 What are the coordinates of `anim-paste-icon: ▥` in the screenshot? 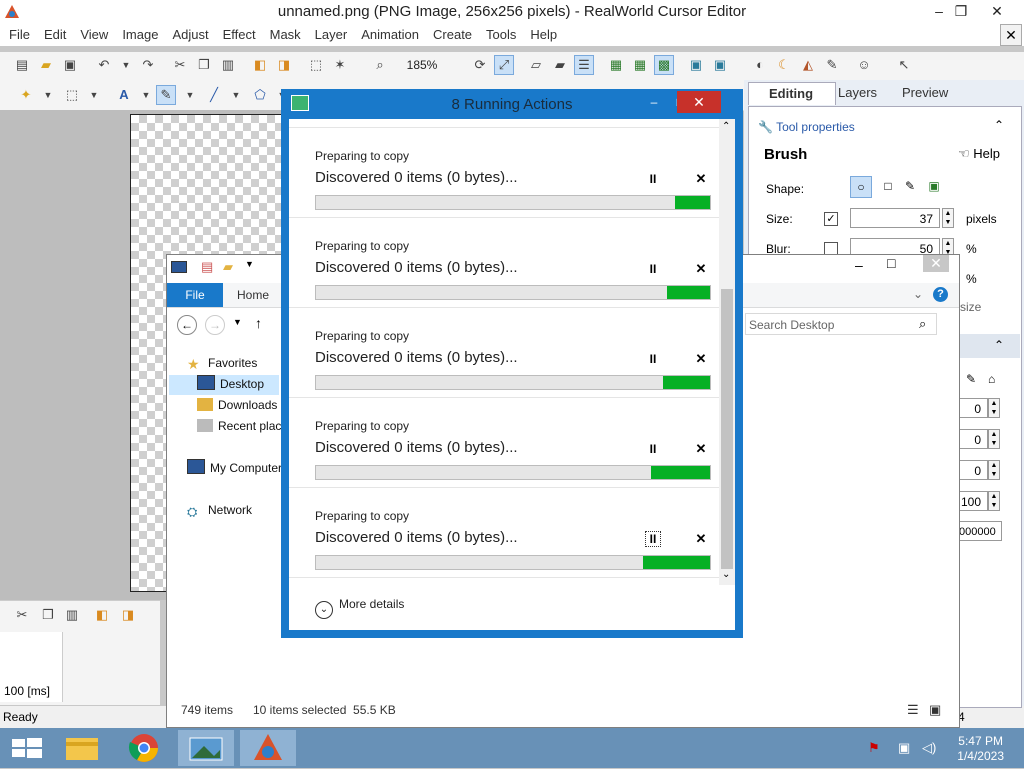 It's located at (72, 615).